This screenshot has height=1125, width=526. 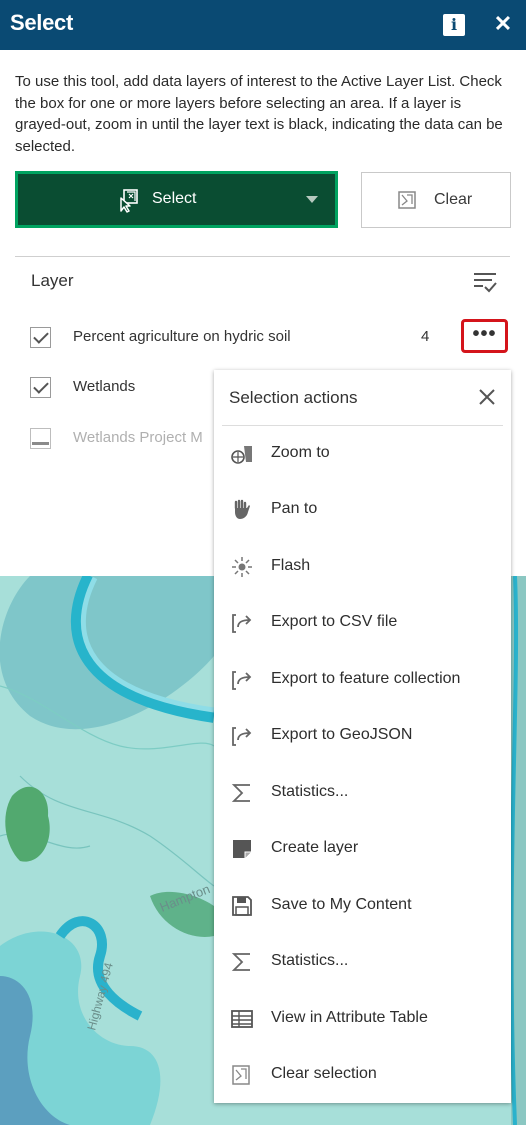 I want to click on selected-count: 4, so click(x=425, y=336).